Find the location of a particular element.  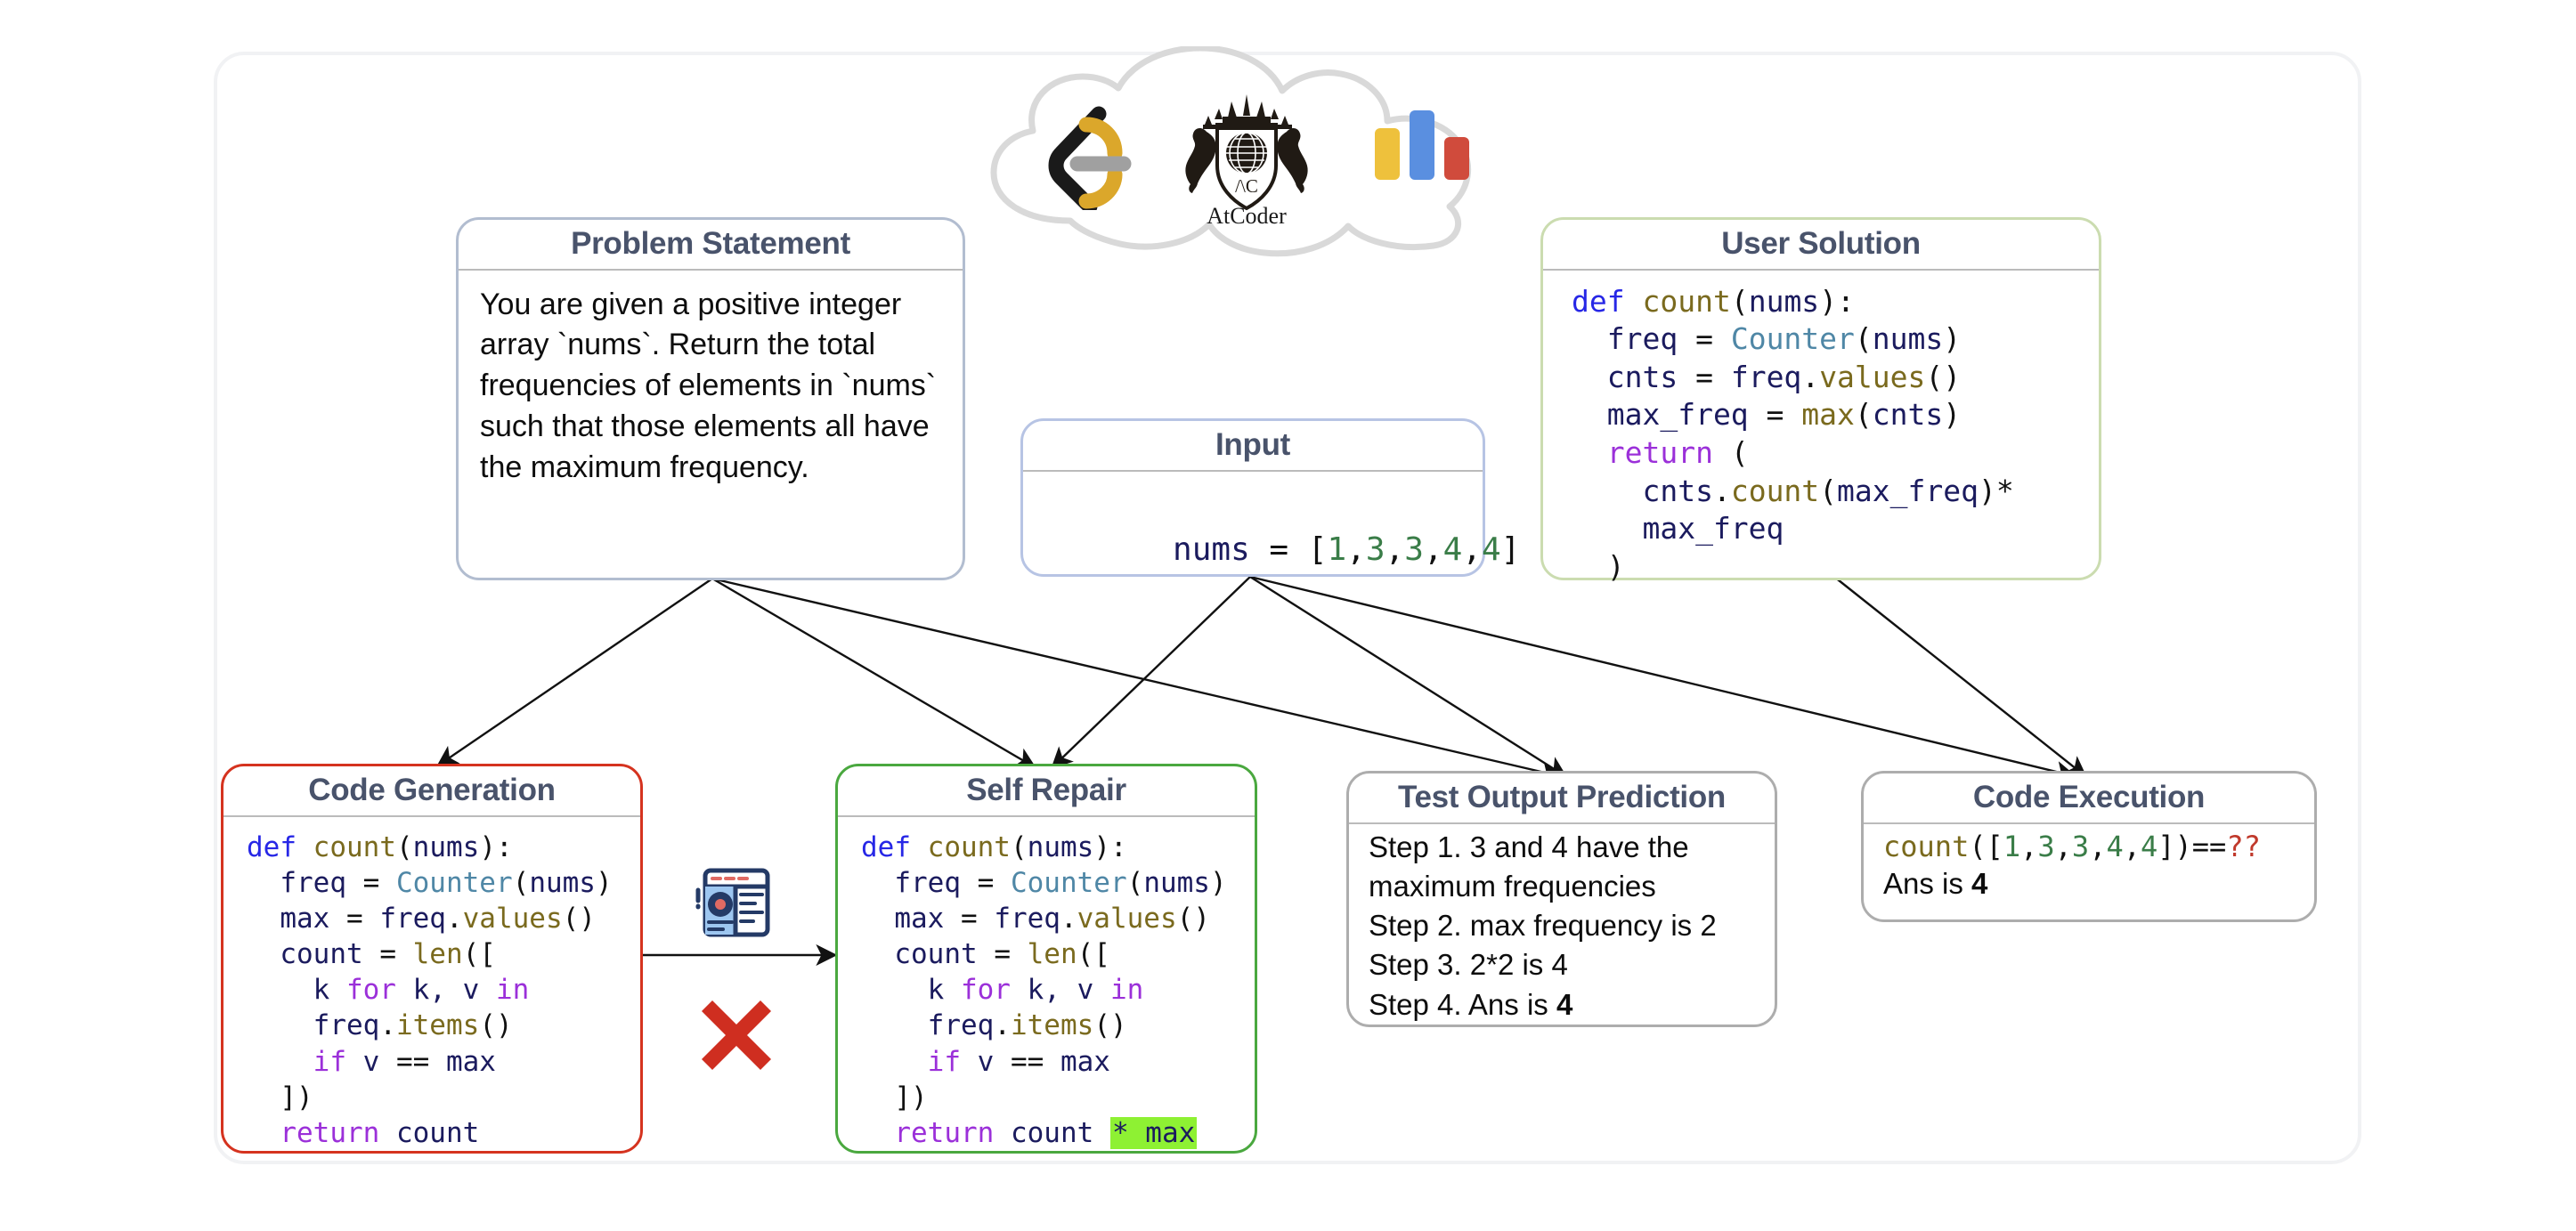

input-values: 1,3,3,4,4 is located at coordinates (1413, 549).